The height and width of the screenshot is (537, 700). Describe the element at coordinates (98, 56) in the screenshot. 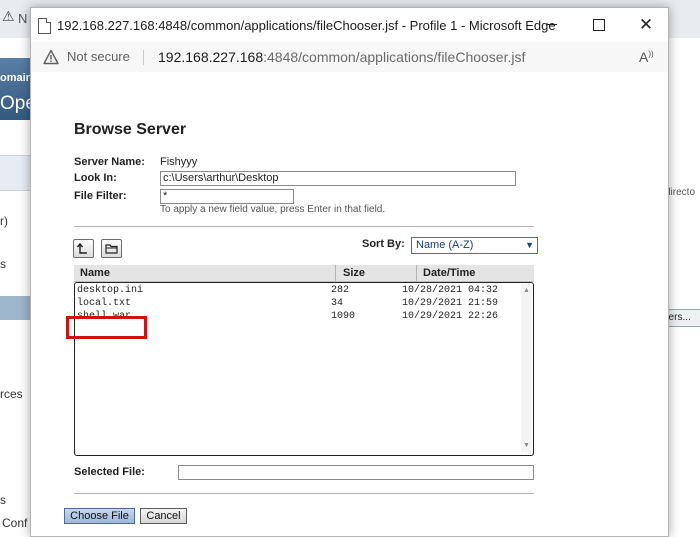

I see `security-status: Not secure` at that location.